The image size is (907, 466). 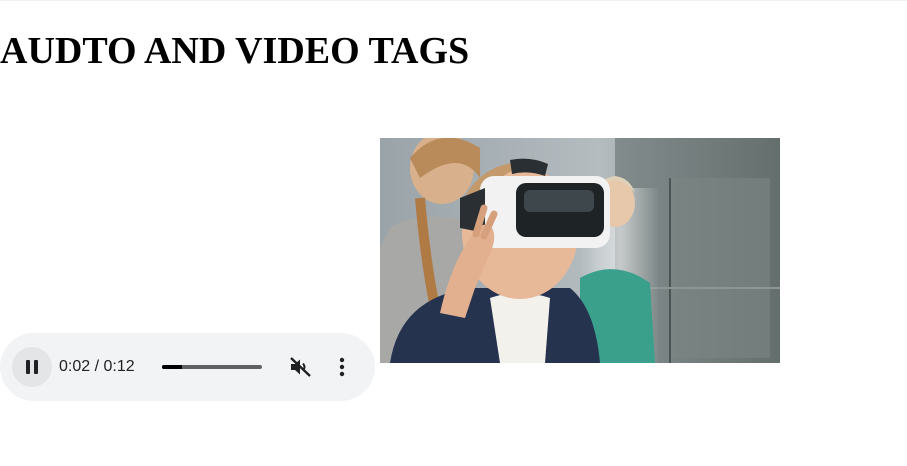 What do you see at coordinates (212, 367) in the screenshot?
I see `progress-slider` at bounding box center [212, 367].